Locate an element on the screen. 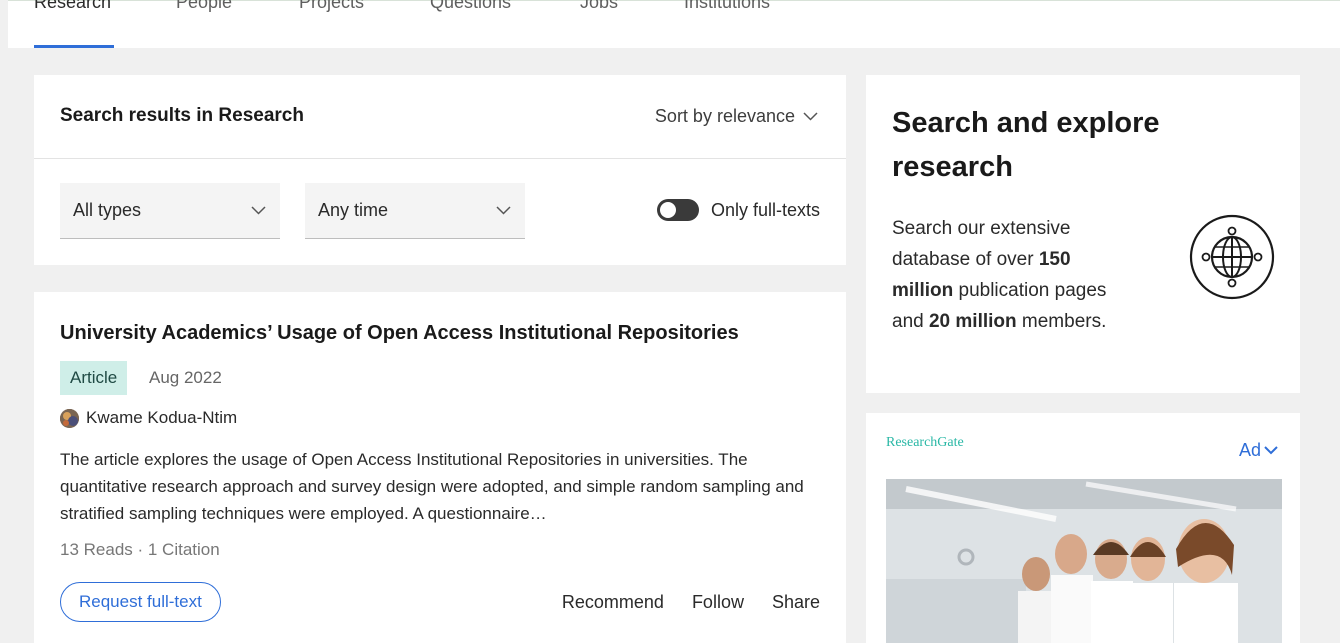 The height and width of the screenshot is (643, 1340). tab-projects: Projects is located at coordinates (331, 6).